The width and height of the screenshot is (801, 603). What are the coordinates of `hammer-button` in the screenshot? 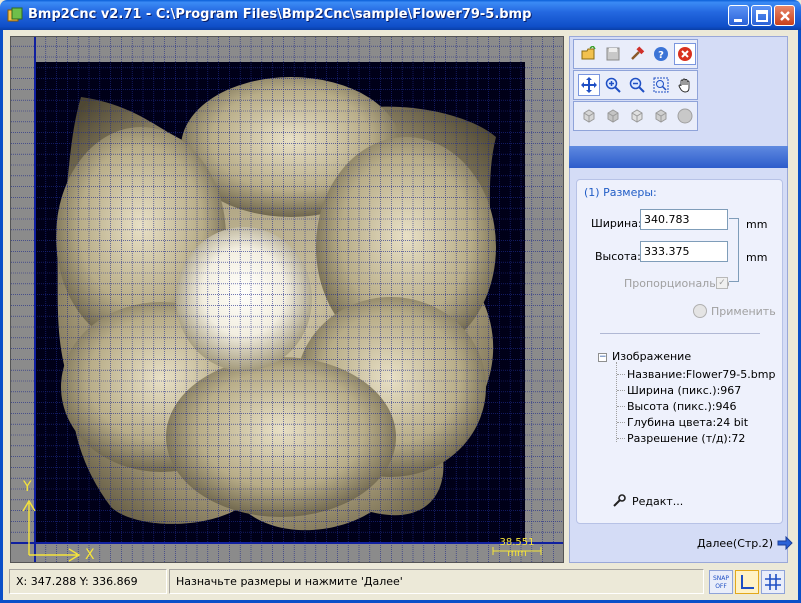 It's located at (637, 54).